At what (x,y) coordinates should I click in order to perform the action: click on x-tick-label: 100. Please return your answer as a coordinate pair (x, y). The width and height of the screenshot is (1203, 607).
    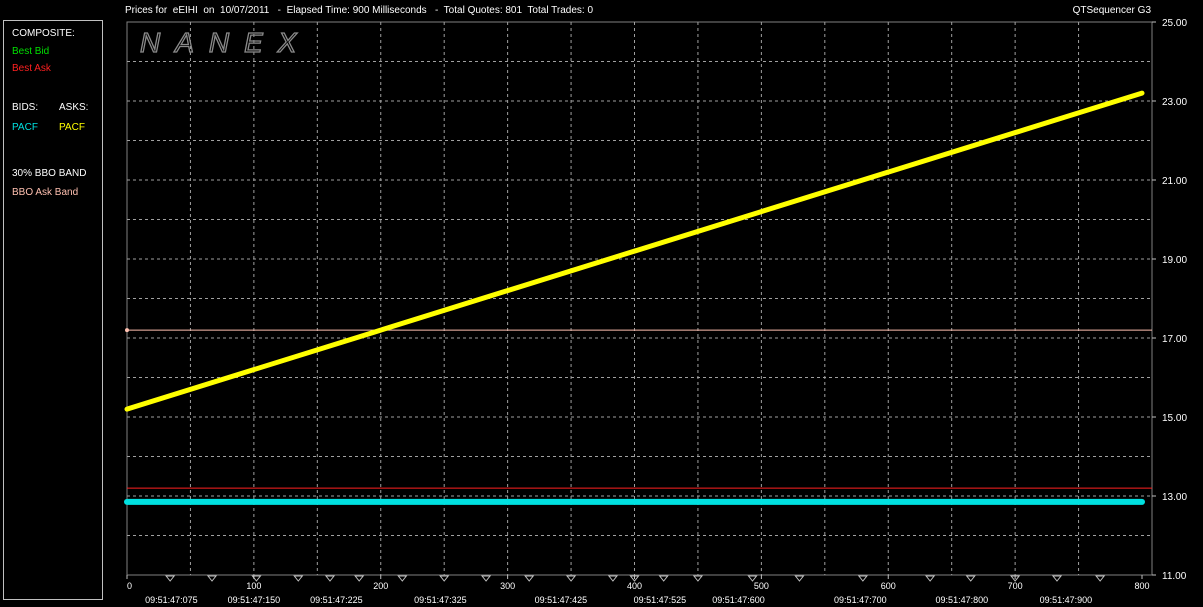
    Looking at the image, I should click on (253, 586).